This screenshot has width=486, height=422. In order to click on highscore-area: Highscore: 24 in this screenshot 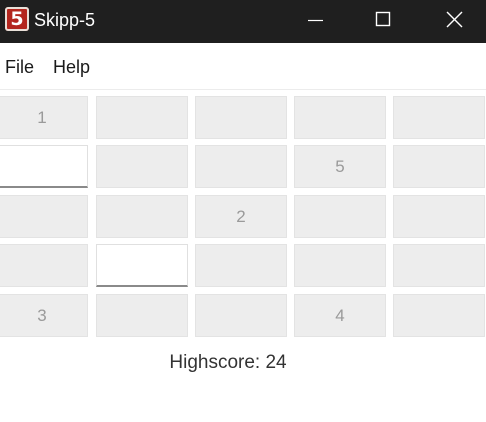, I will do `click(243, 363)`.